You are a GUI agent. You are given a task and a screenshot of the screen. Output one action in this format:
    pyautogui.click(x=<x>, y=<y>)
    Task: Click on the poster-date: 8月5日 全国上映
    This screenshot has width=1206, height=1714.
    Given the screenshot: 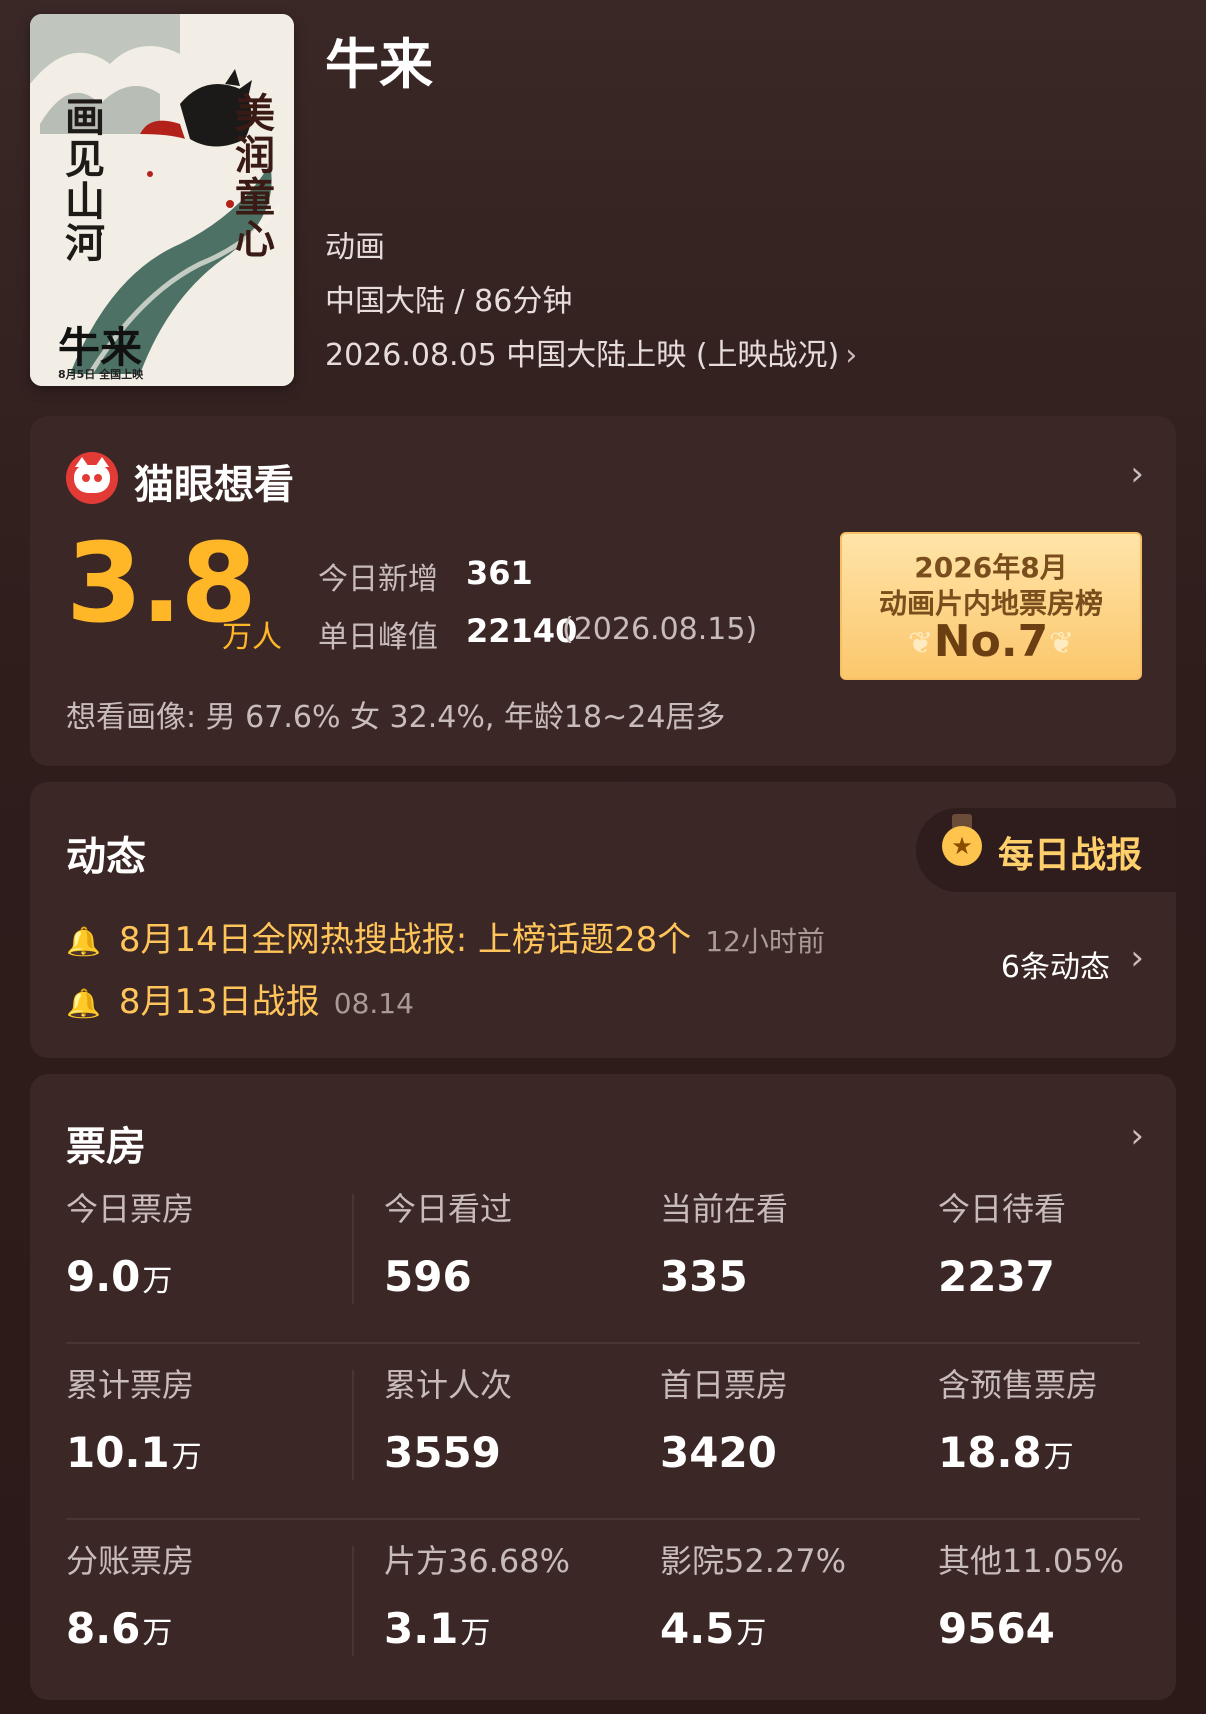 What is the action you would take?
    pyautogui.click(x=101, y=374)
    